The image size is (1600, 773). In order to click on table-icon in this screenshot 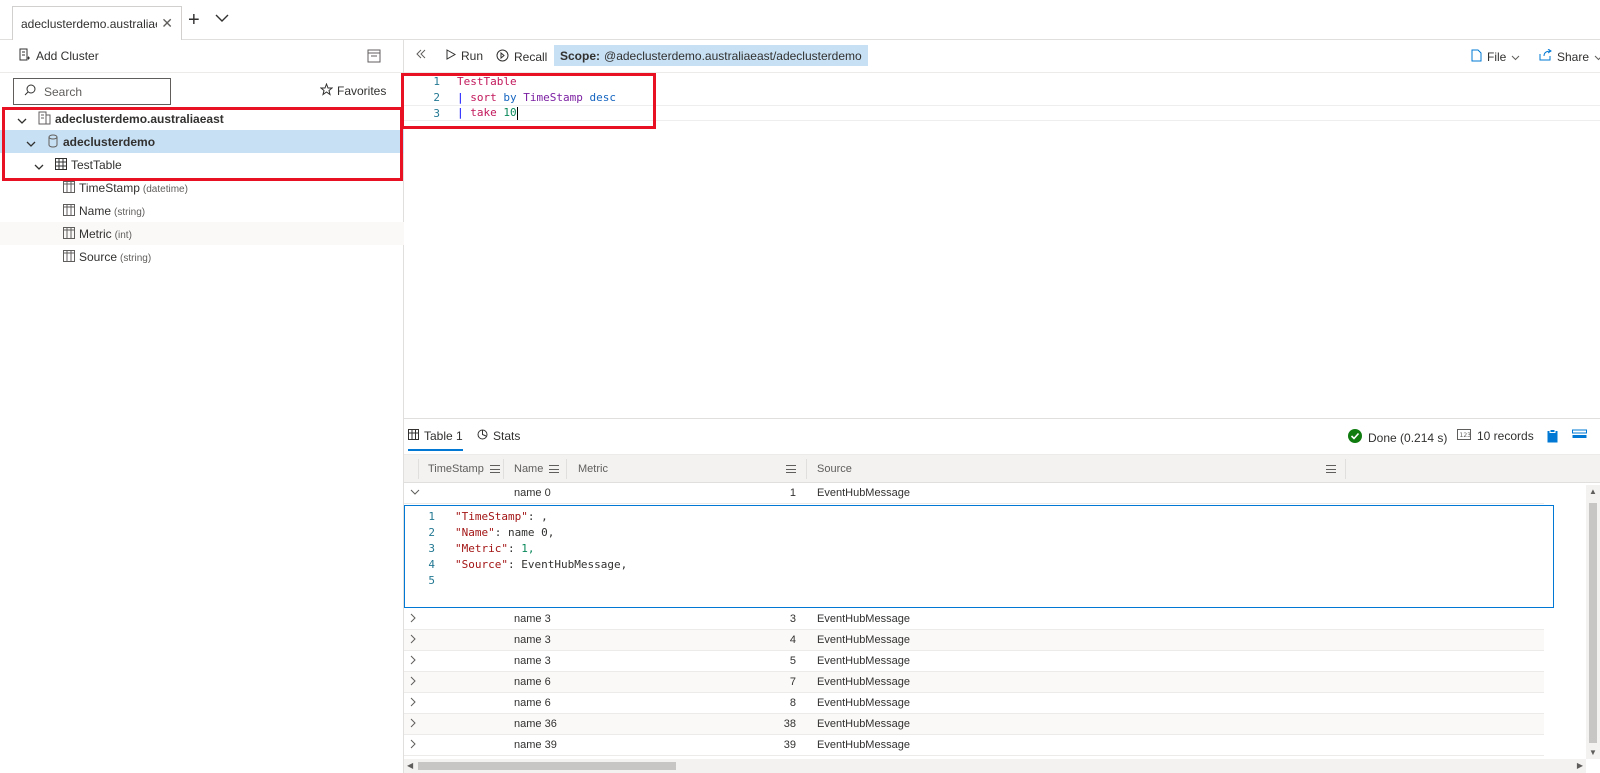, I will do `click(61, 165)`.